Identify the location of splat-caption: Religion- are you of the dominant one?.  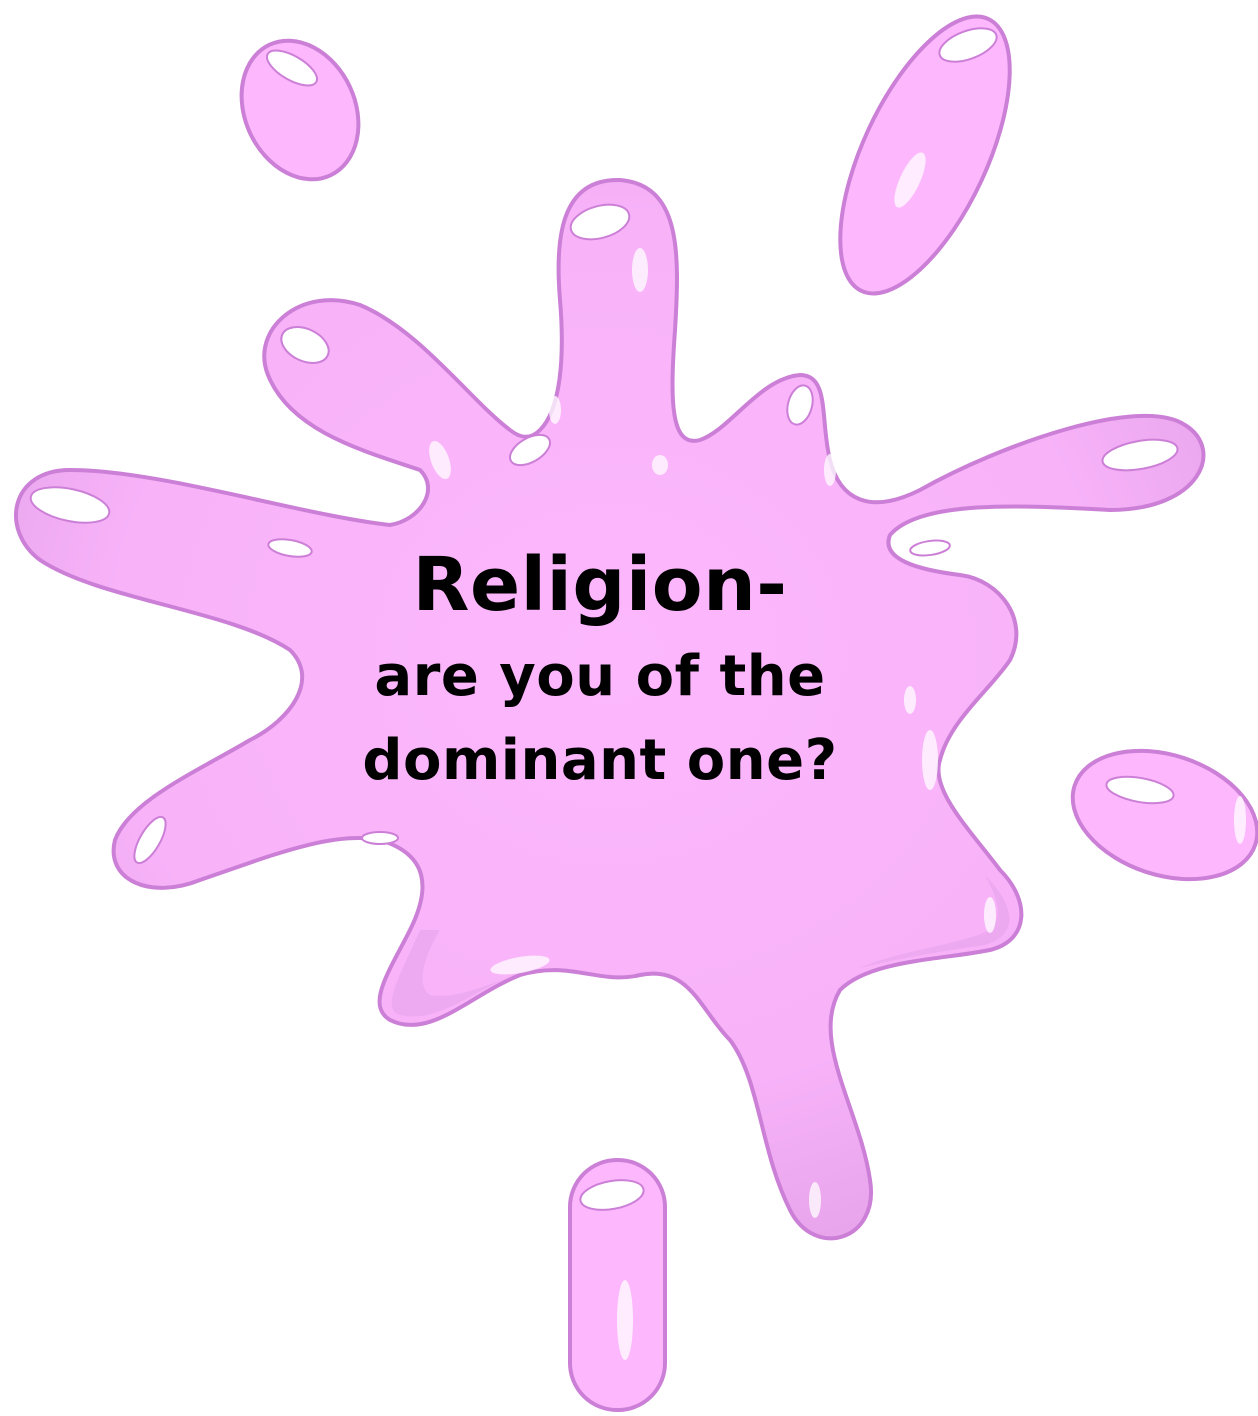
(600, 669).